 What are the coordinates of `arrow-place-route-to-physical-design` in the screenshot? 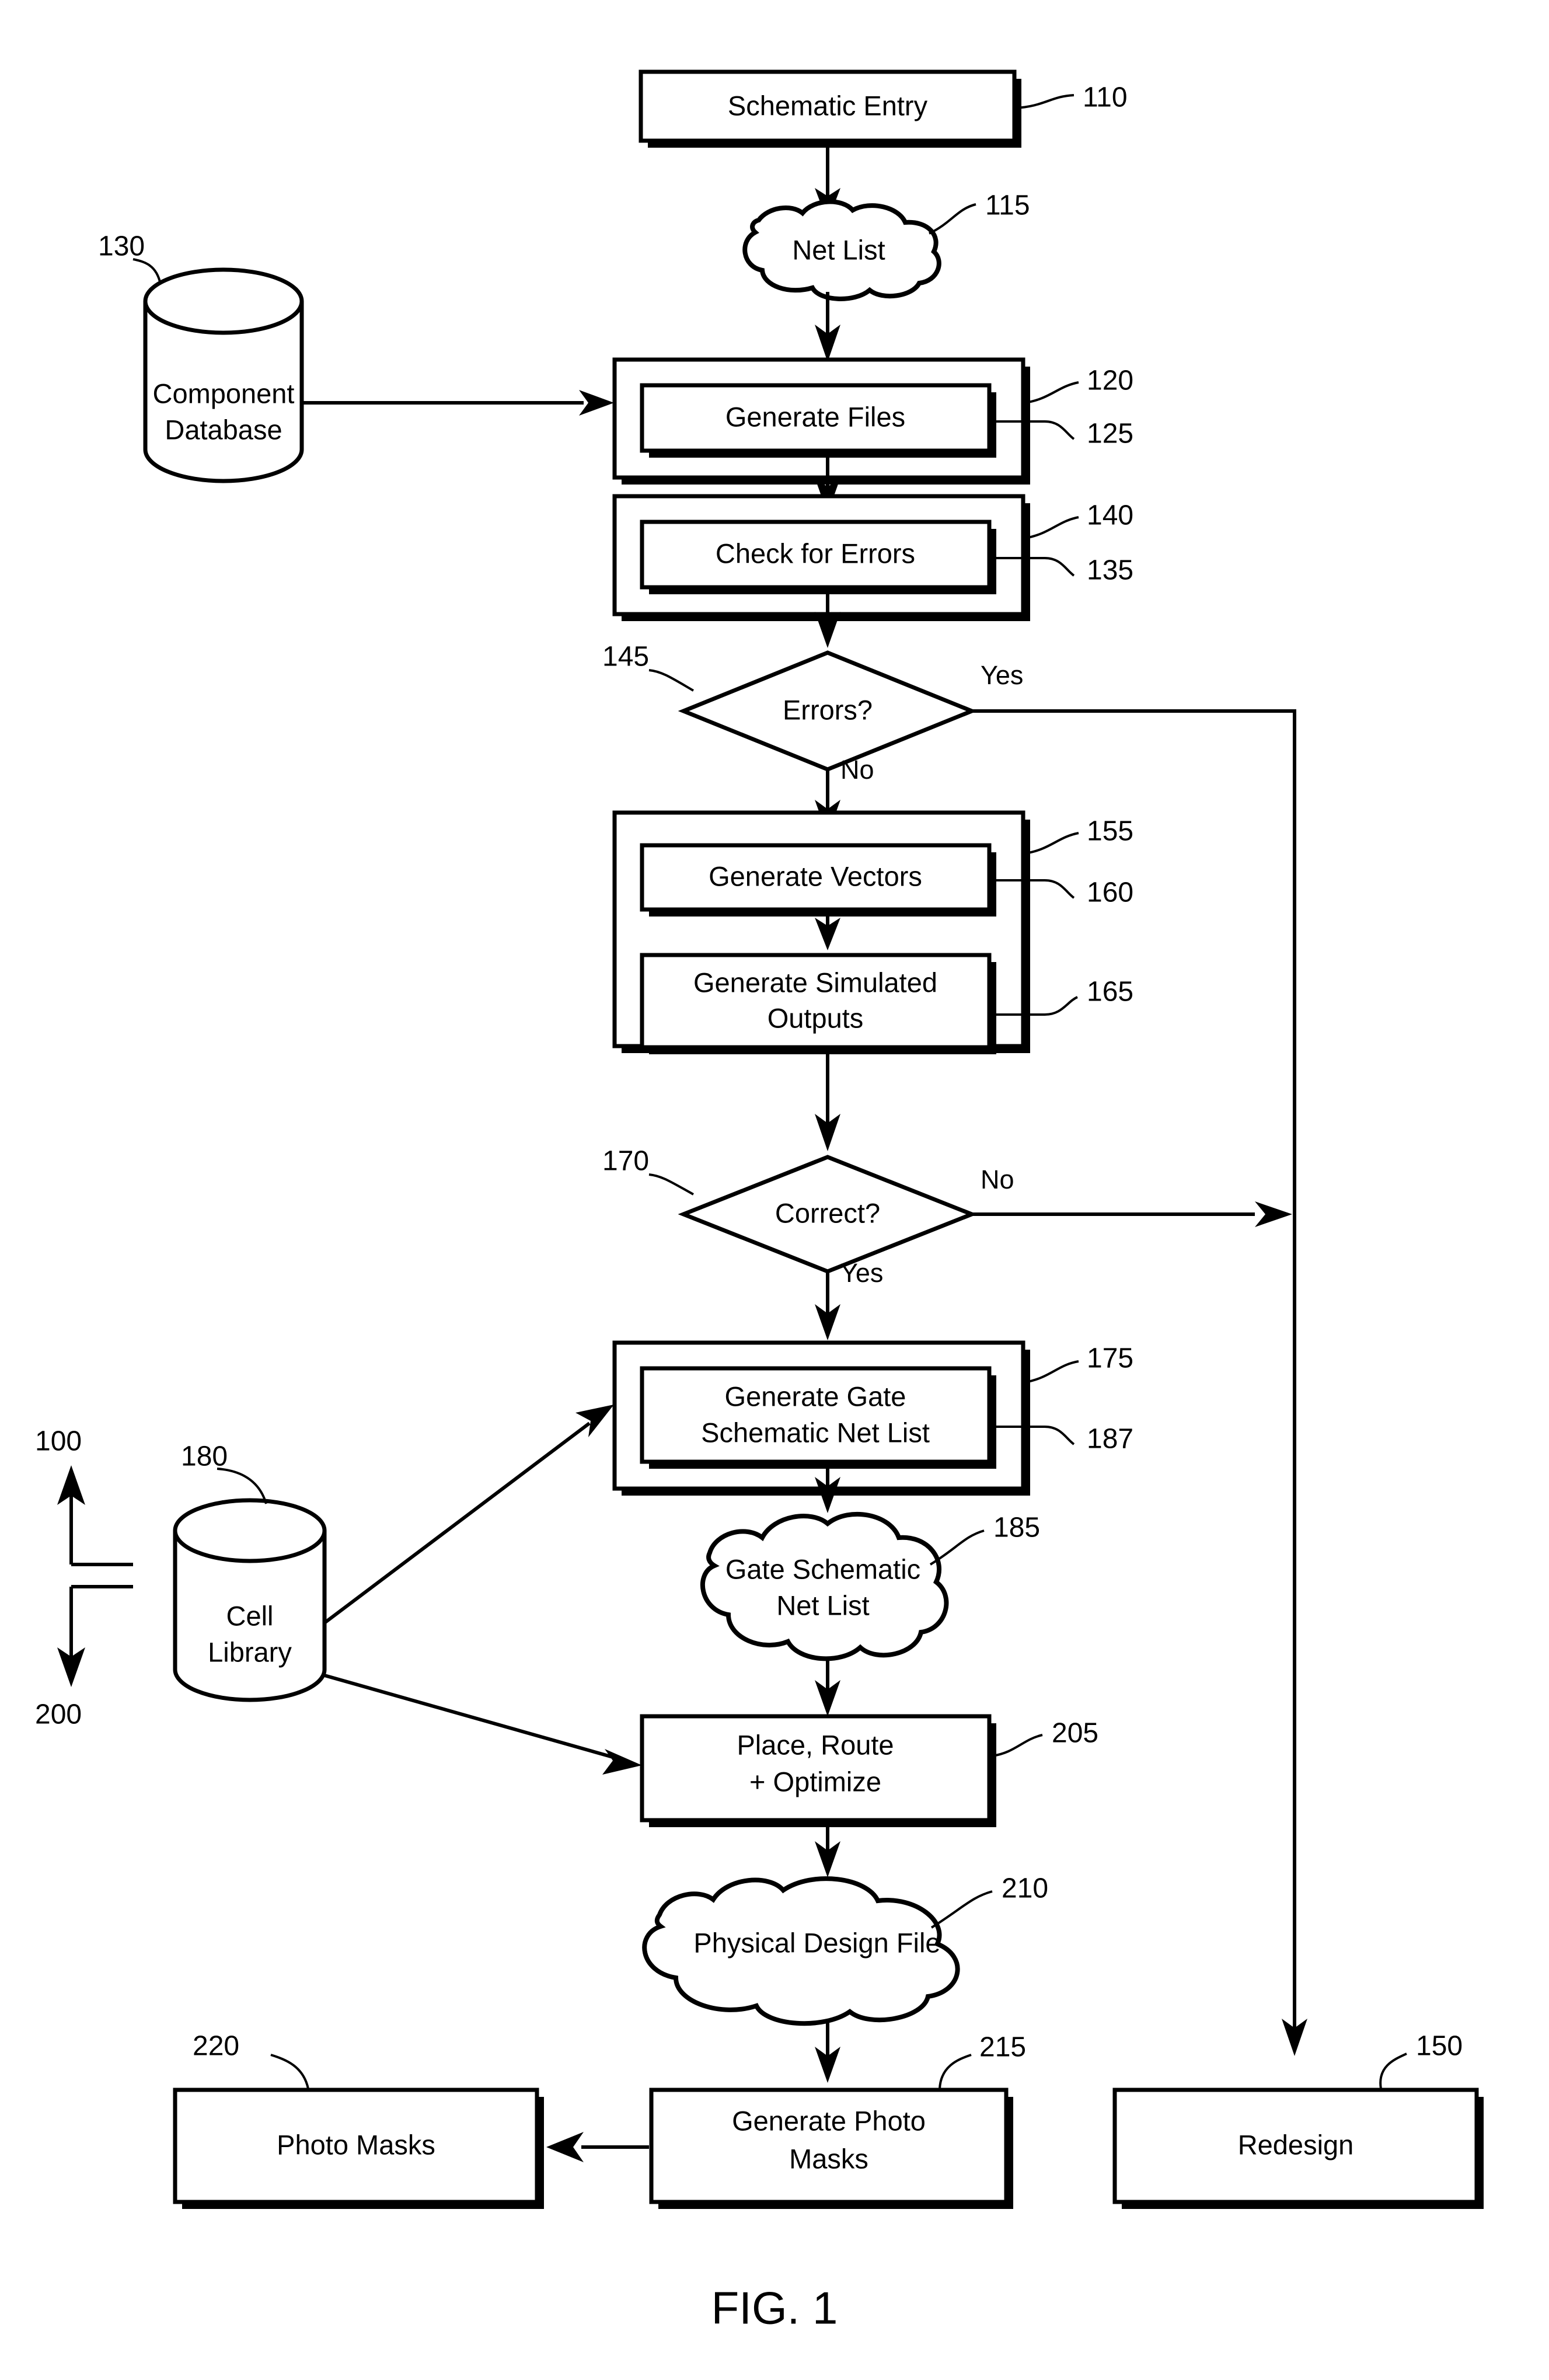 It's located at (827, 1848).